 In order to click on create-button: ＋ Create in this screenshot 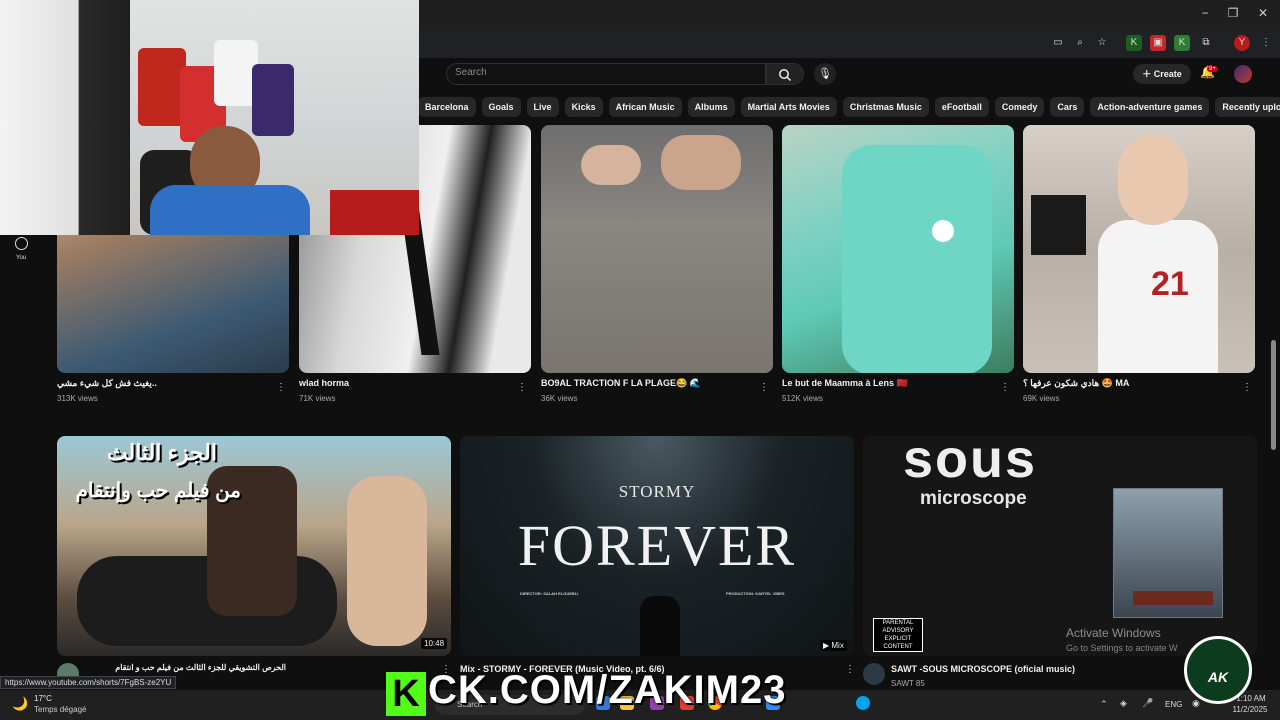, I will do `click(1162, 74)`.